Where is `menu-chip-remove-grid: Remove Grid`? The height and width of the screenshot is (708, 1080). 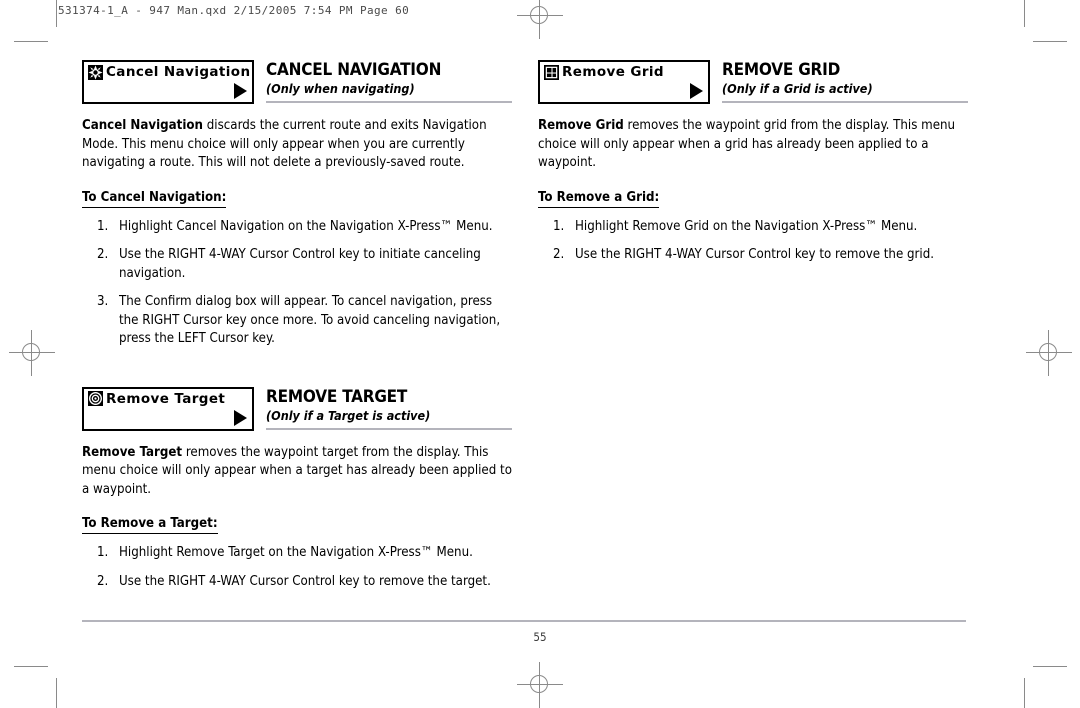
menu-chip-remove-grid: Remove Grid is located at coordinates (624, 82).